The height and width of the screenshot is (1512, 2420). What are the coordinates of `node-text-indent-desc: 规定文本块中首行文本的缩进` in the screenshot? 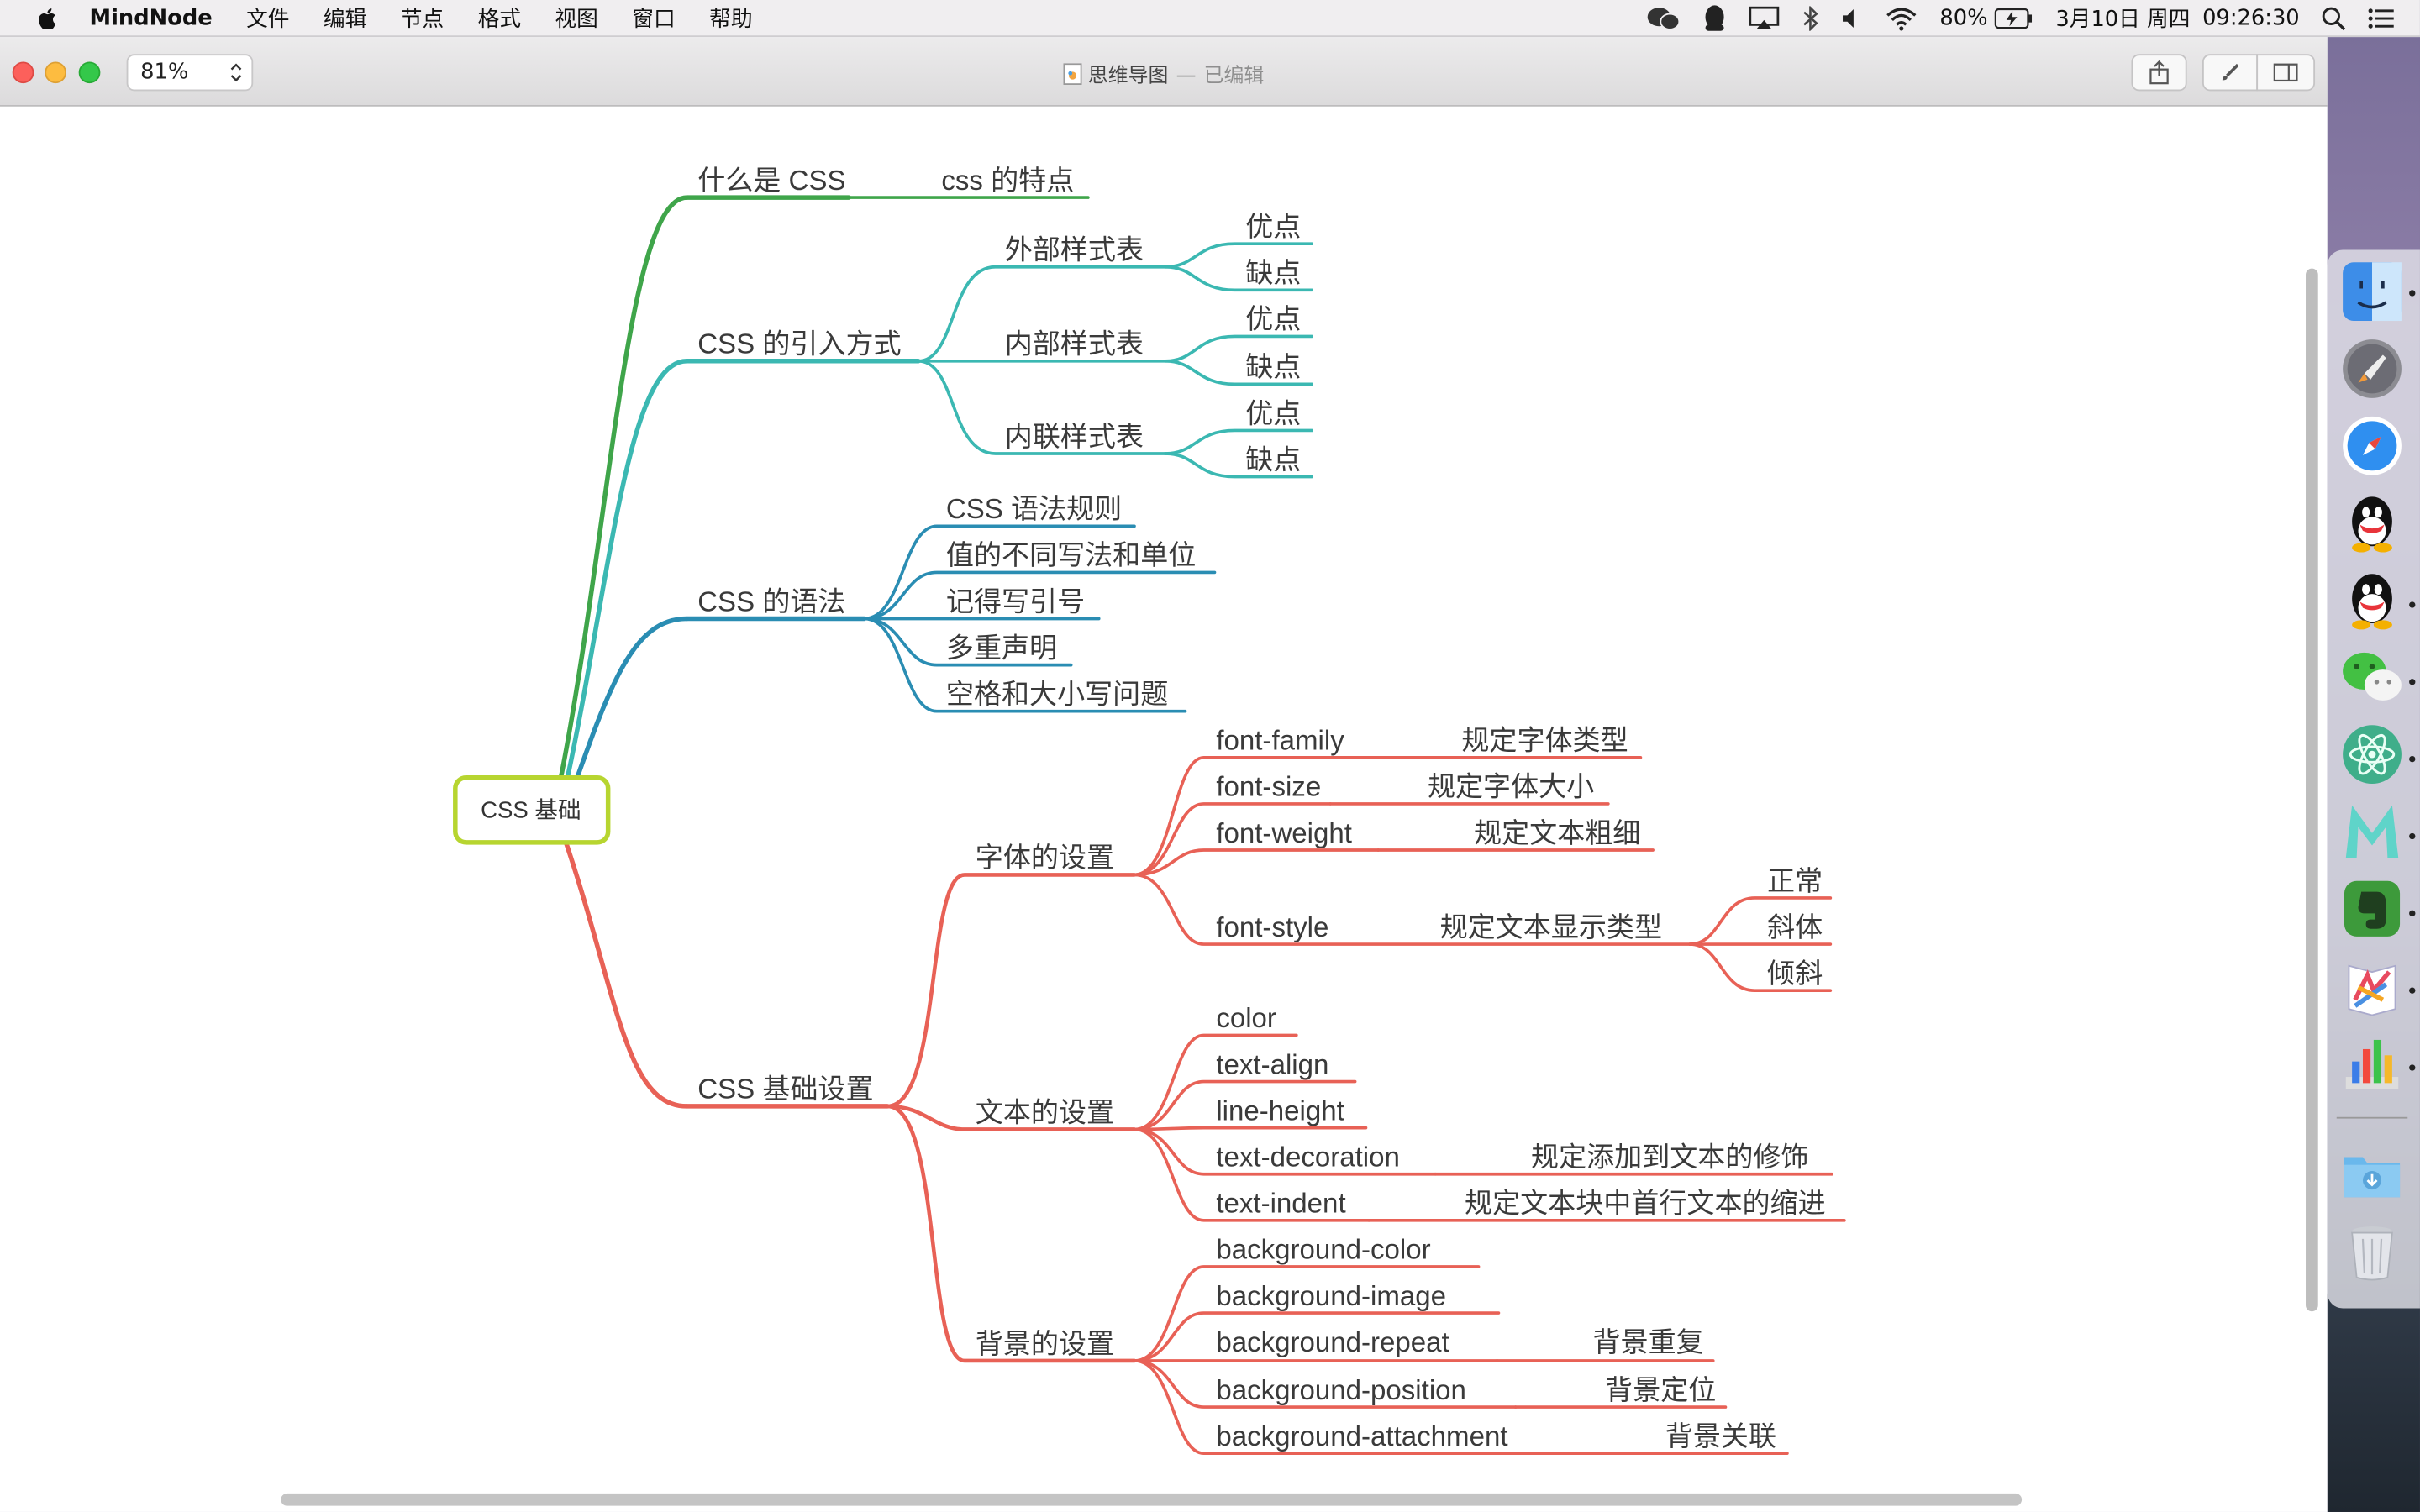 It's located at (1646, 1204).